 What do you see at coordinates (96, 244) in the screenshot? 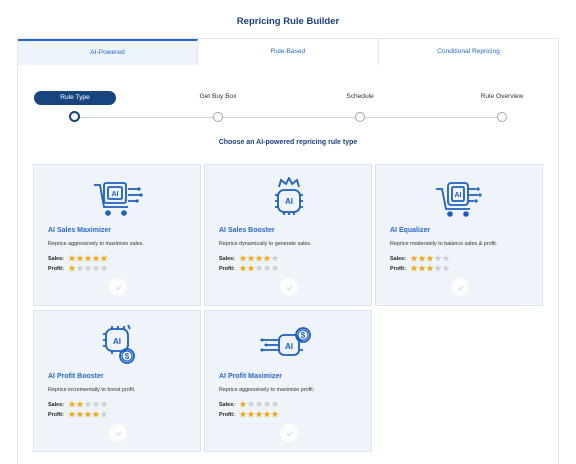
I see `card-description: Reprice aggressively to maximize sales.` at bounding box center [96, 244].